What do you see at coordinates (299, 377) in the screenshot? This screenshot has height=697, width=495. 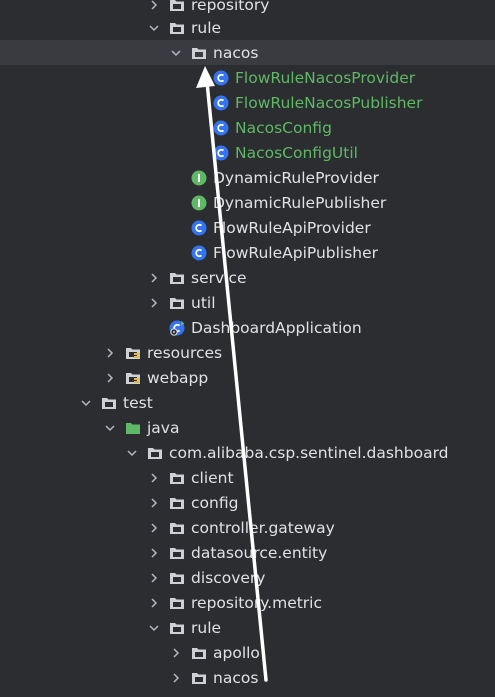 I see `tree-row-webapp: webapp` at bounding box center [299, 377].